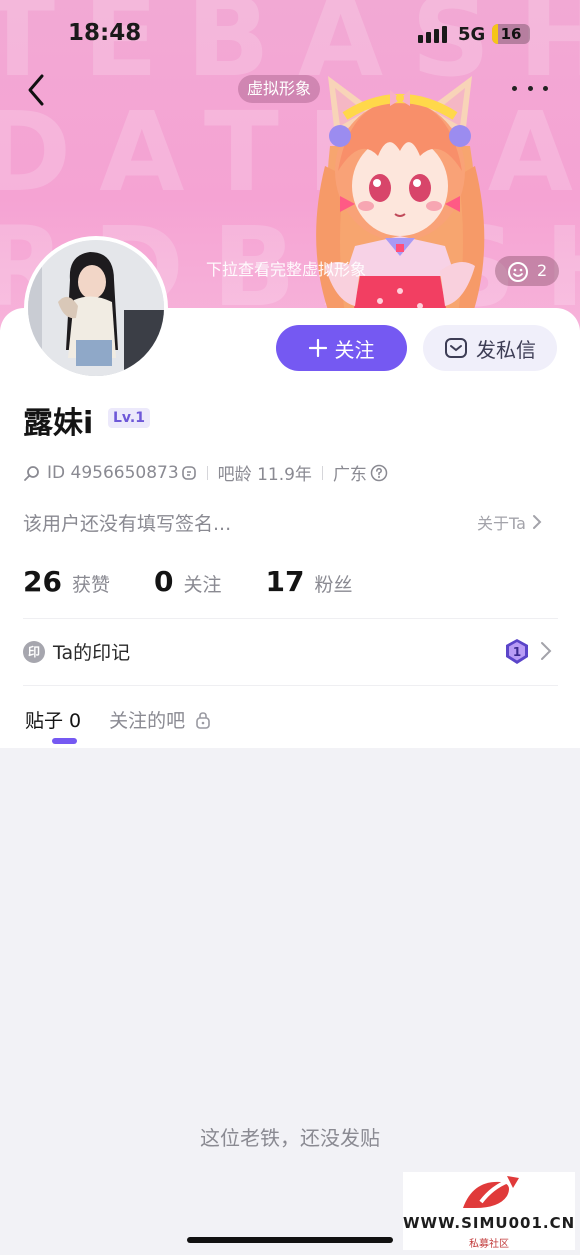 This screenshot has width=580, height=1255. Describe the element at coordinates (53, 719) in the screenshot. I see `tab-posts: 贴子 0` at that location.